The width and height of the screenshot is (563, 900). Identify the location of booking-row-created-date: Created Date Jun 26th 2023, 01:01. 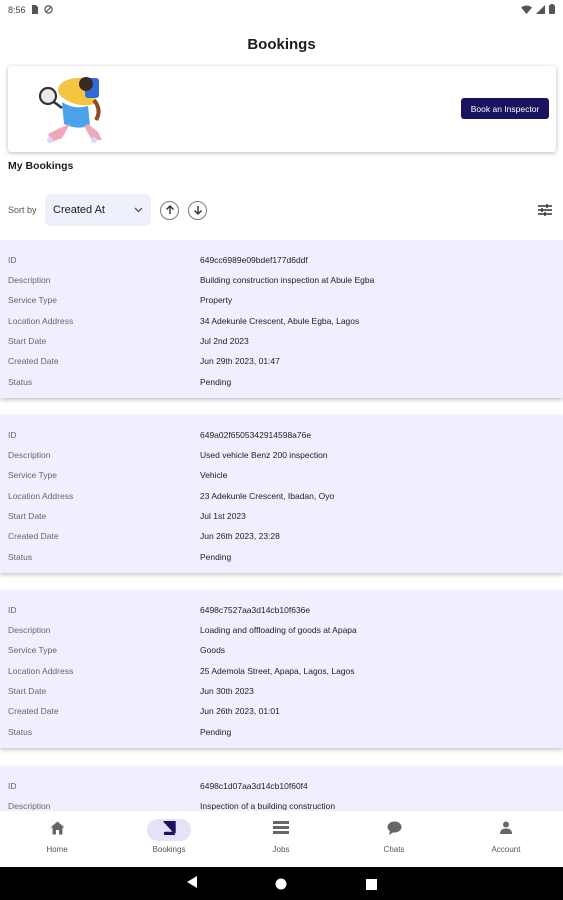
(281, 711).